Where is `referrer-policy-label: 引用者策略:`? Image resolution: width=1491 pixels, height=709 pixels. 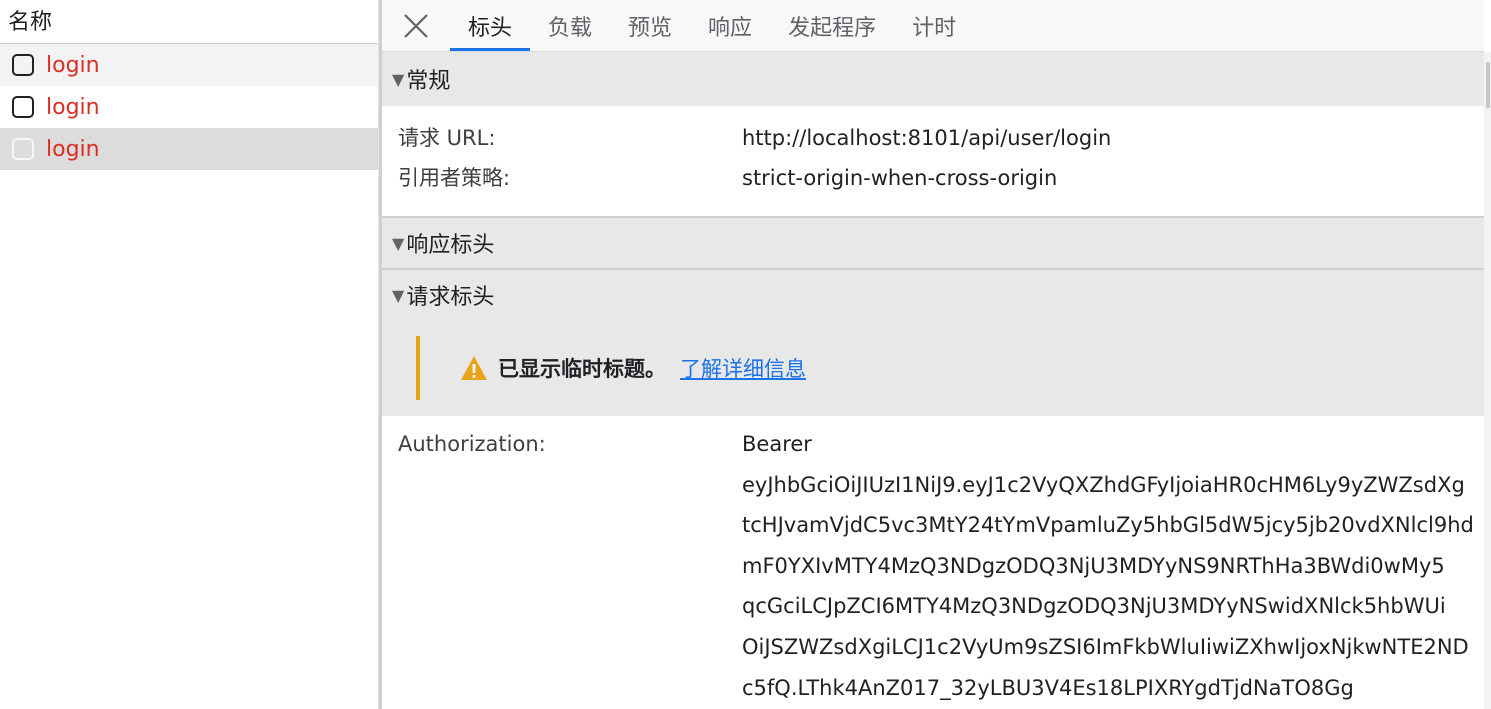 referrer-policy-label: 引用者策略: is located at coordinates (454, 178).